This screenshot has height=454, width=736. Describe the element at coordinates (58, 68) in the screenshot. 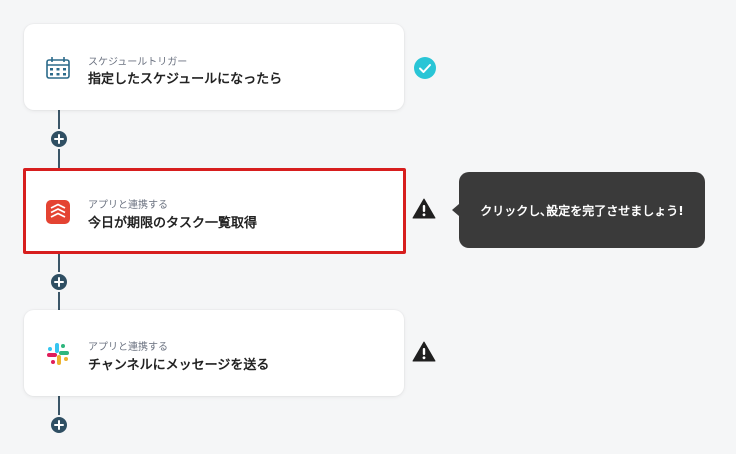

I see `calendar-icon` at that location.